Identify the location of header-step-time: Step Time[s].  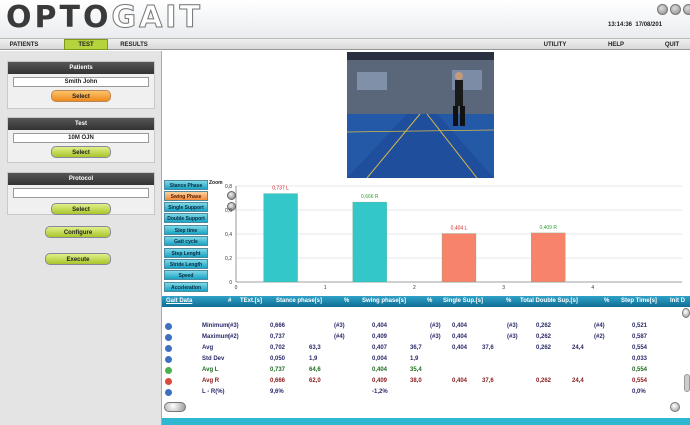
(639, 301).